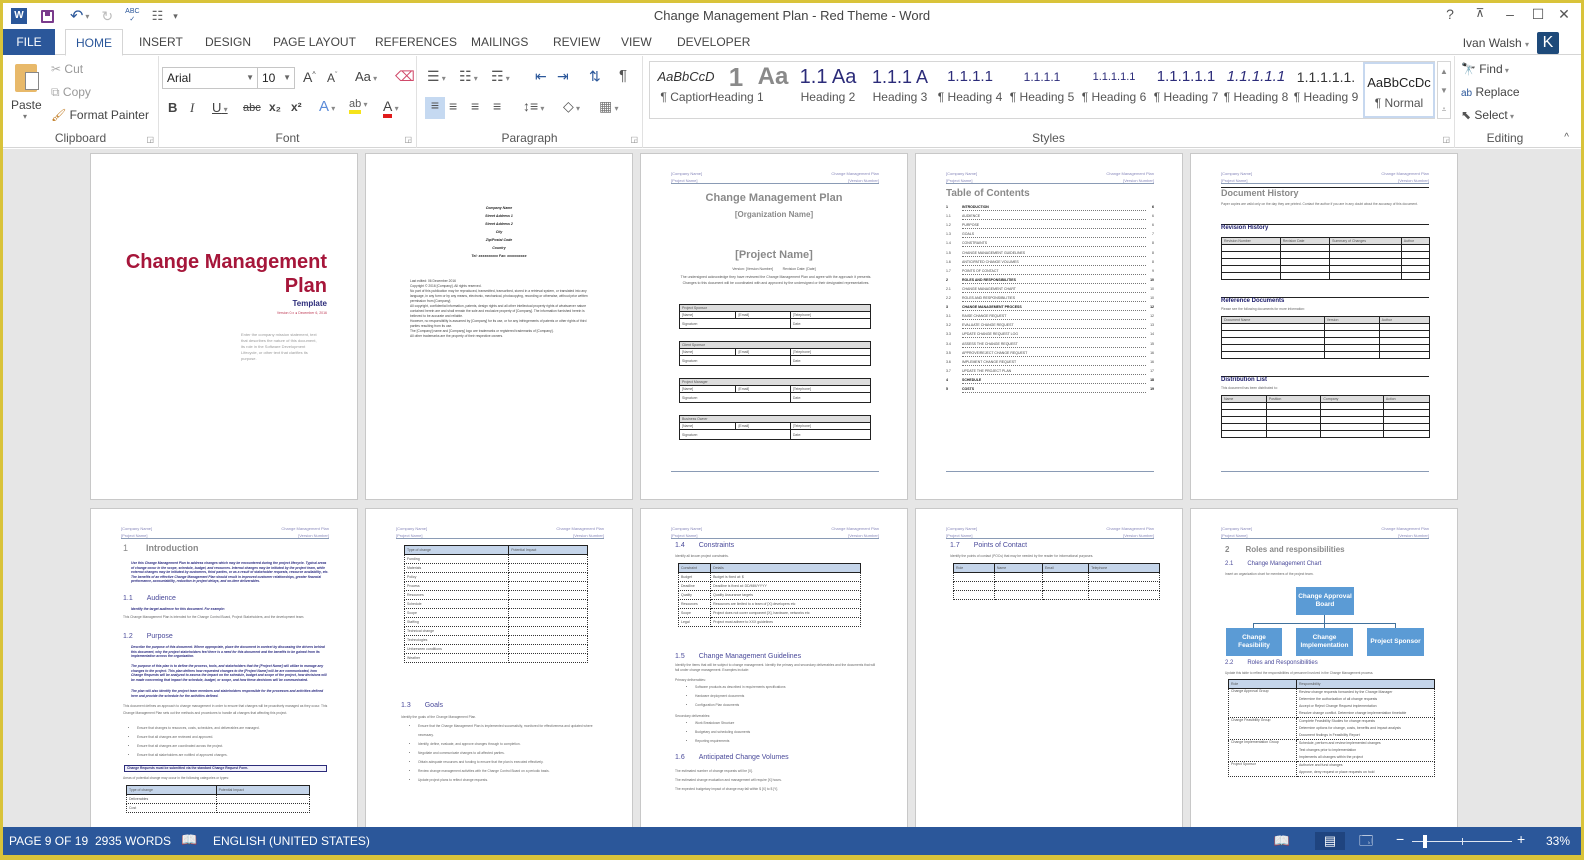  I want to click on toc-entry: 3.5 APPROVE/REJECT CHANGE REQUEST 16, so click(1050, 355).